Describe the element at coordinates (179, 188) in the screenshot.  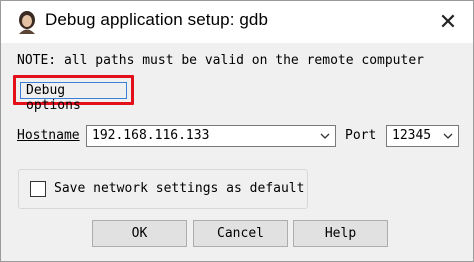
I see `save-default-label: Save network settings as default` at that location.